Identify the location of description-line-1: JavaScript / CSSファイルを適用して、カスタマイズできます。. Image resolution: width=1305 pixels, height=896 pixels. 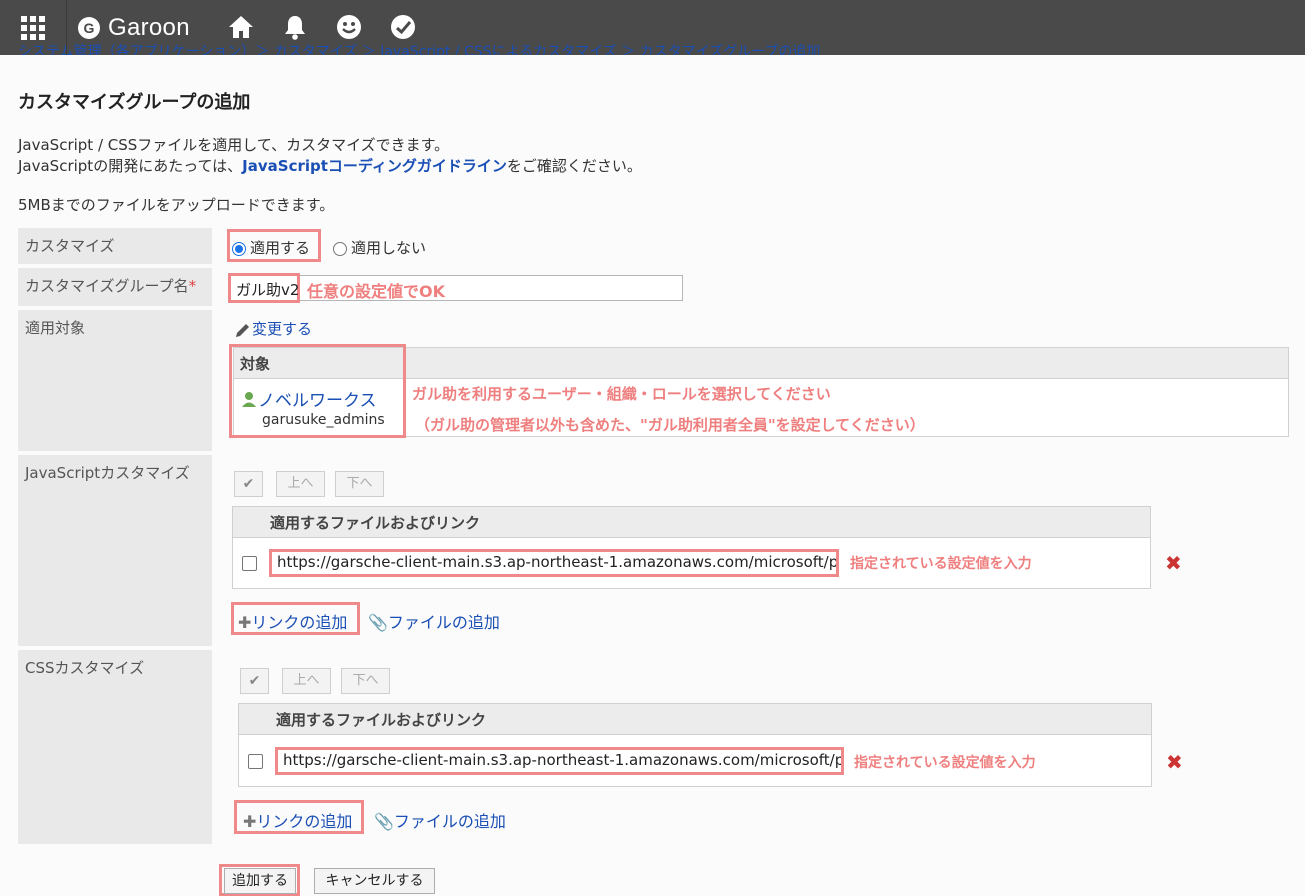
(234, 145).